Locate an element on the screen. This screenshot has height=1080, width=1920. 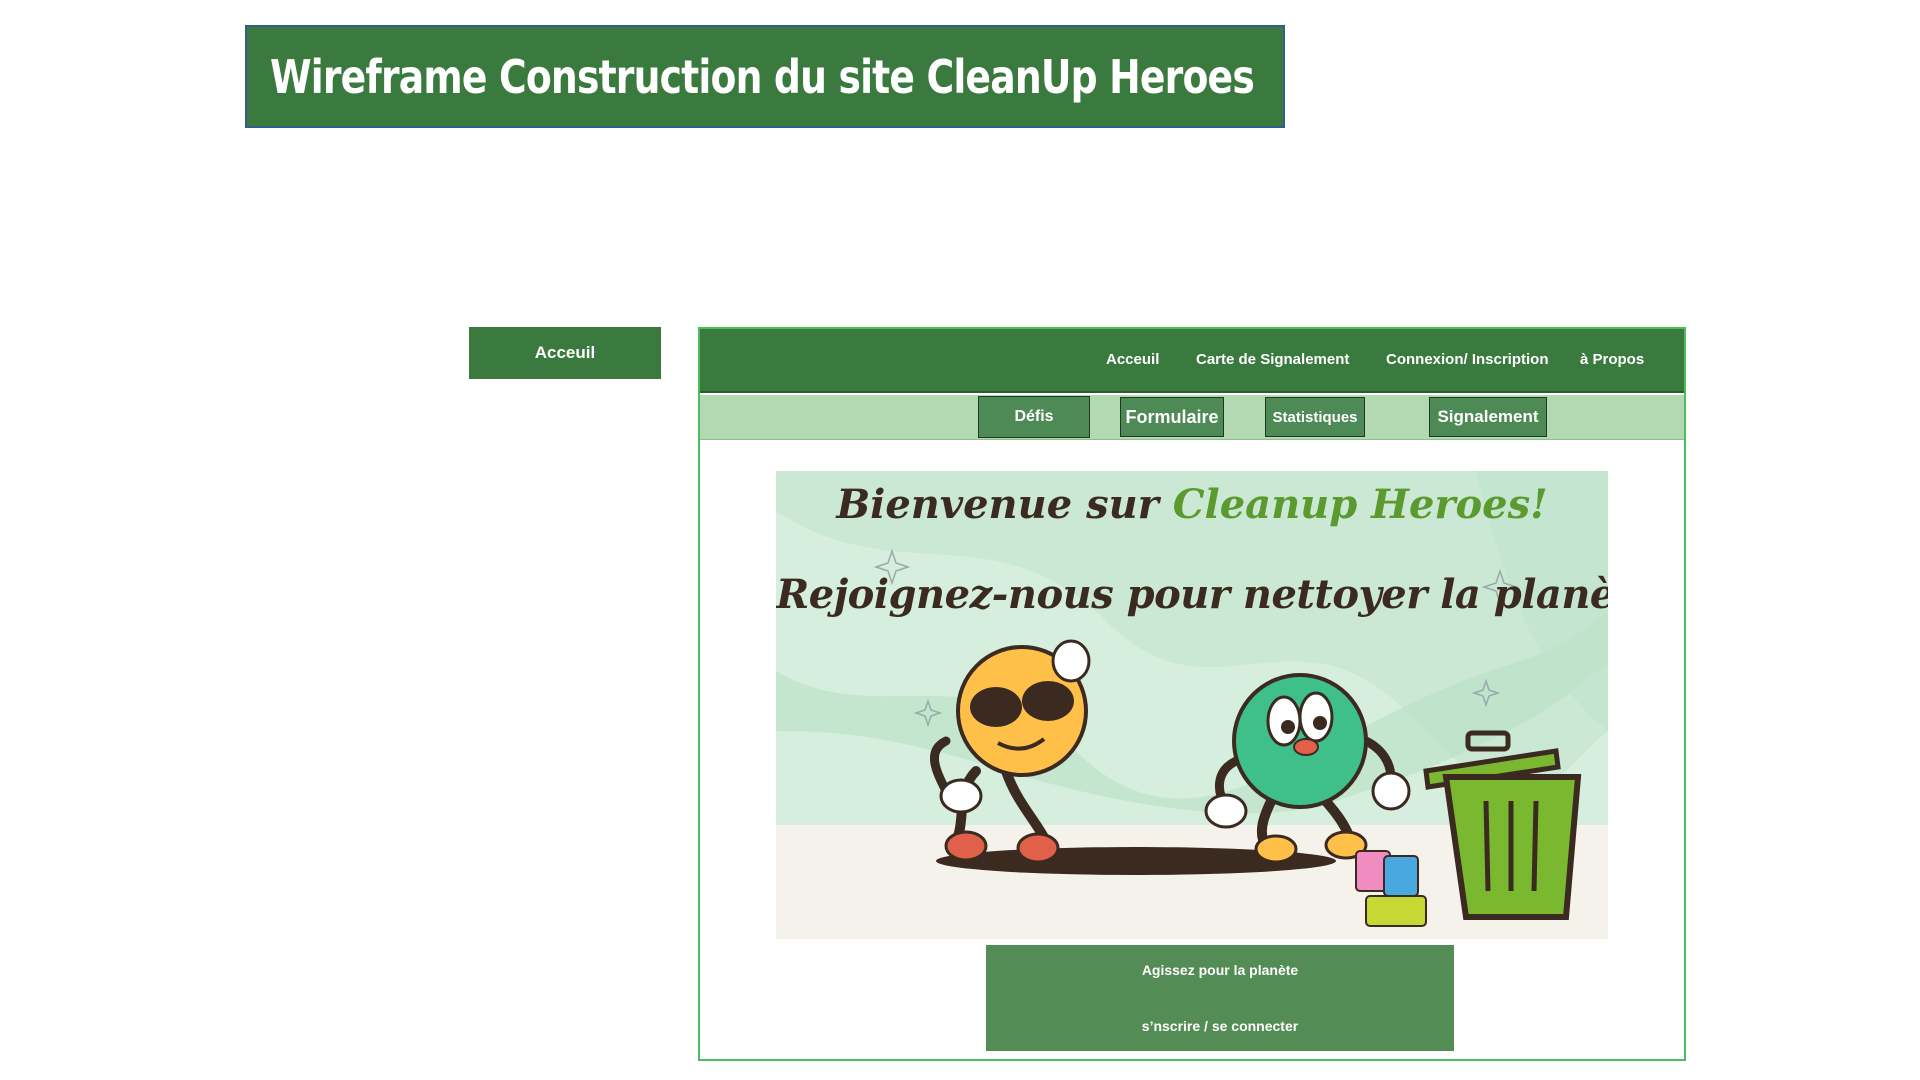
signup-login-link: s’nscrire / se connecter is located at coordinates (1220, 1026).